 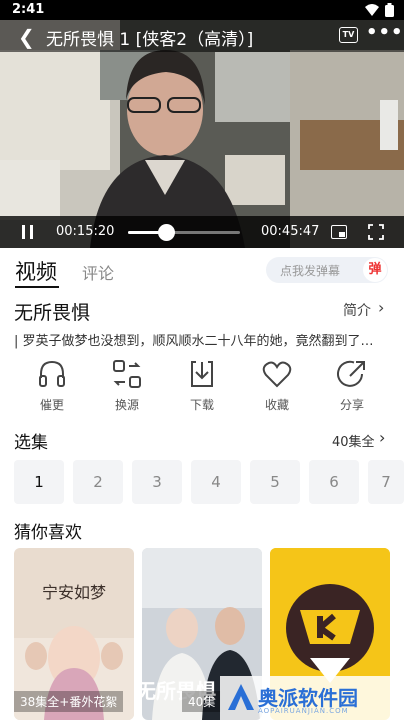 I want to click on share-button: 分享, so click(x=352, y=385).